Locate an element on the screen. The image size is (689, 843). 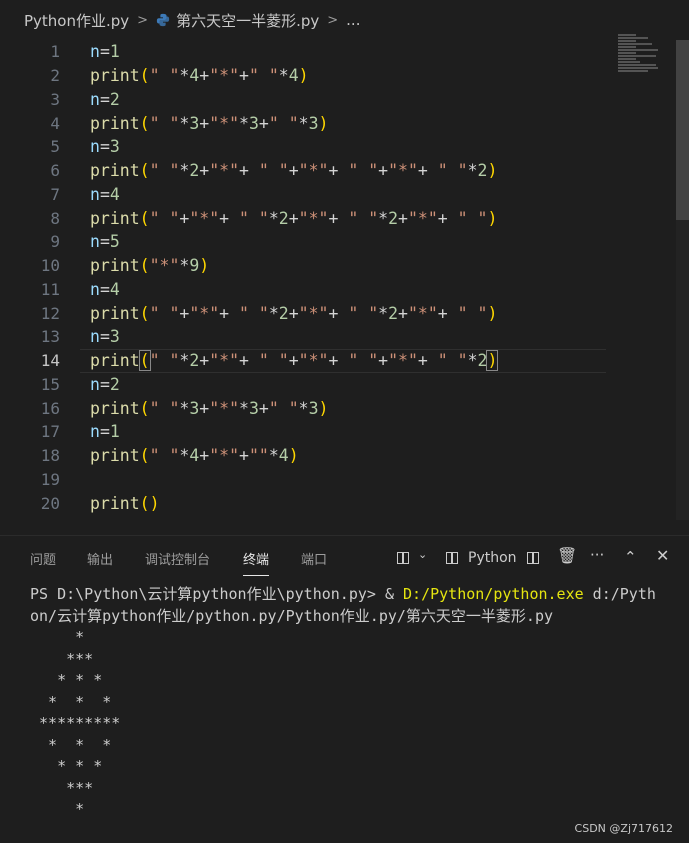
watermark: CSDN @Zj717612 is located at coordinates (623, 828).